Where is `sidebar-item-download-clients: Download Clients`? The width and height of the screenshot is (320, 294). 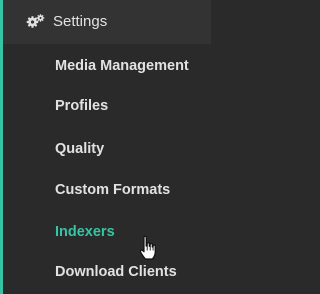 sidebar-item-download-clients: Download Clients is located at coordinates (107, 272).